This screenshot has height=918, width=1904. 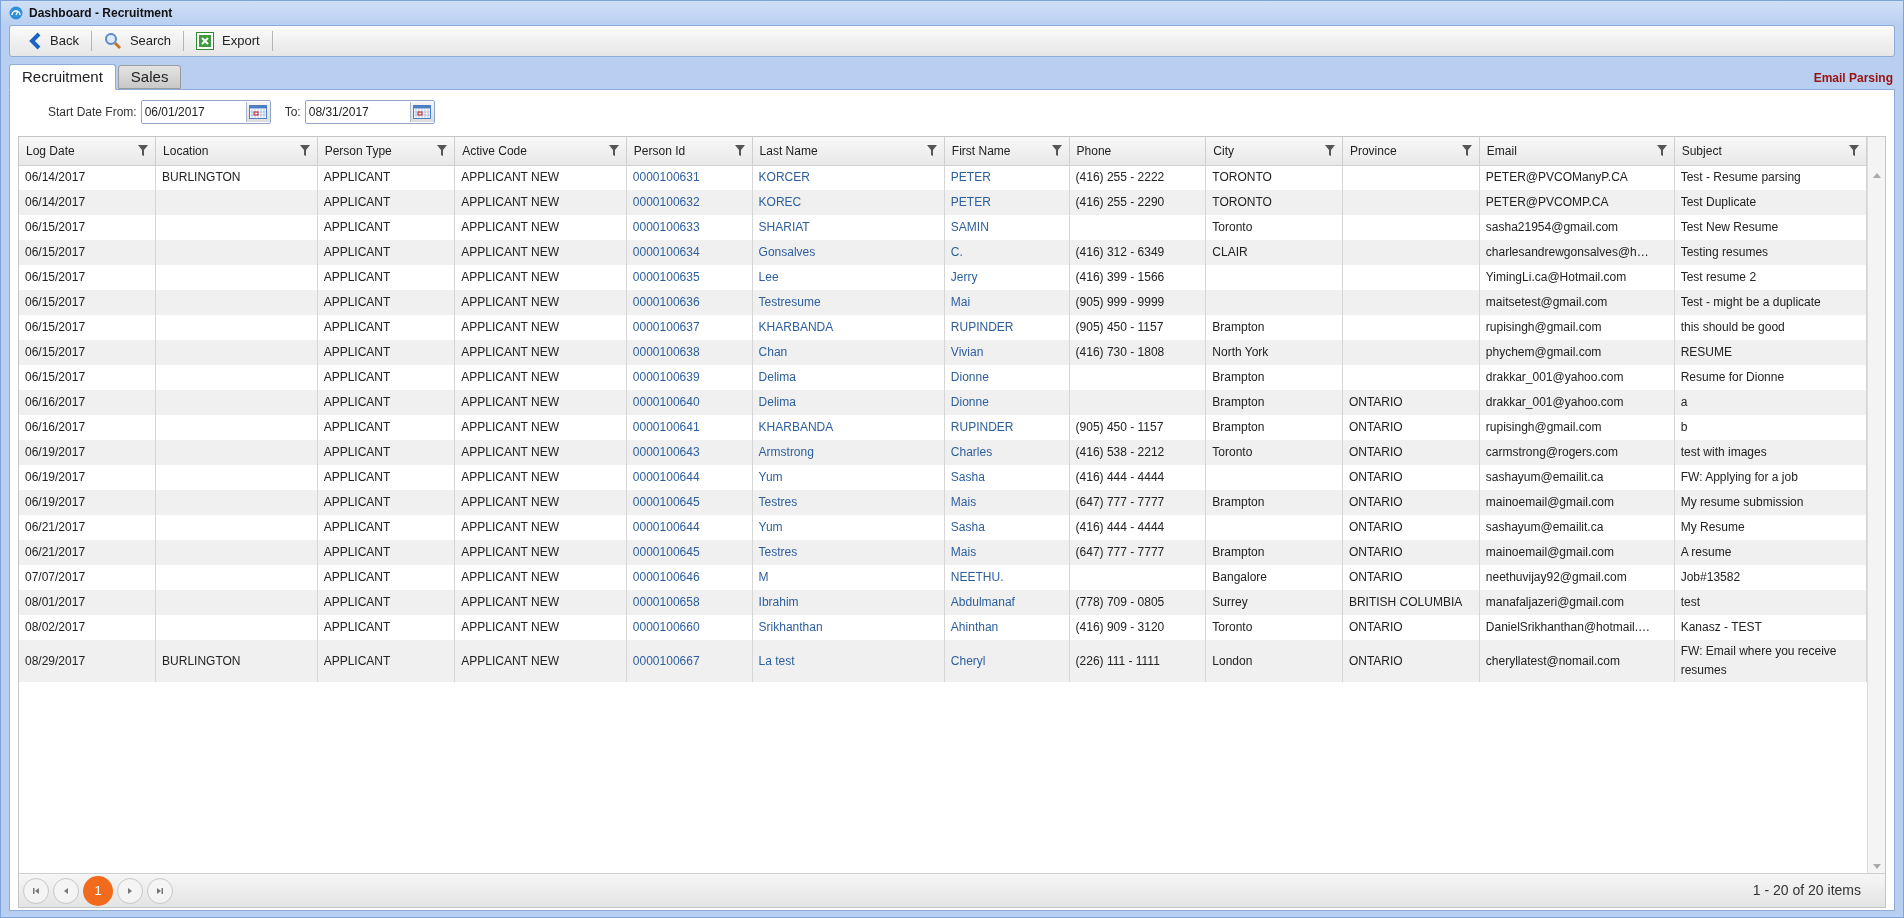 I want to click on last-page-button, so click(x=160, y=890).